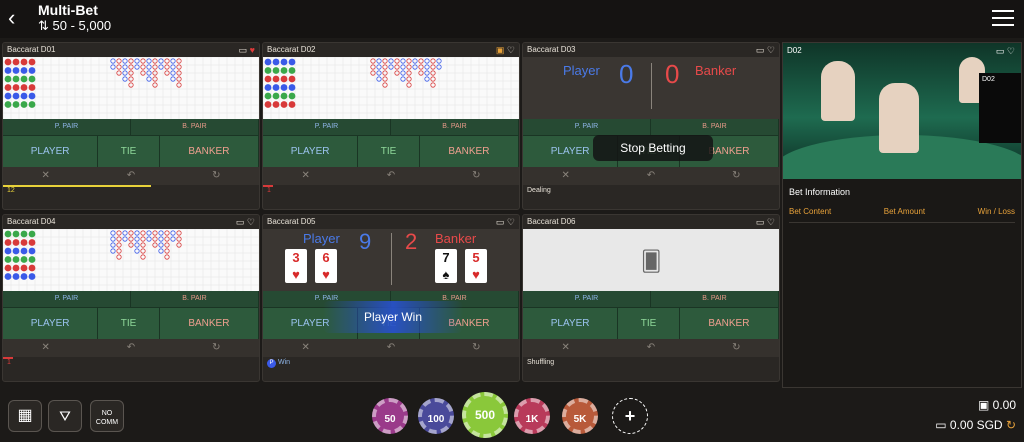  I want to click on camera-heart-icon: ▭ ♥, so click(247, 50).